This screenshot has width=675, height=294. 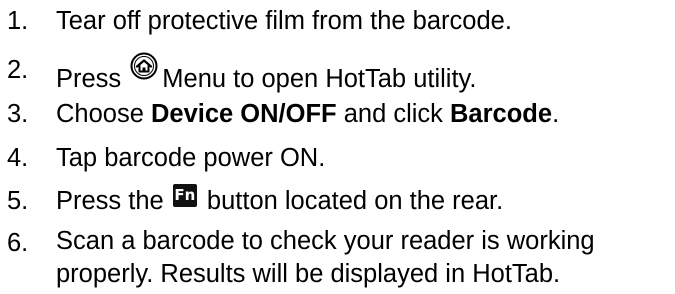 What do you see at coordinates (18, 21) in the screenshot?
I see `step-number: 1.` at bounding box center [18, 21].